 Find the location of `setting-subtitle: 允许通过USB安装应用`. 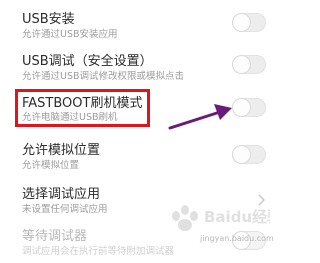

setting-subtitle: 允许通过USB安装应用 is located at coordinates (70, 34).